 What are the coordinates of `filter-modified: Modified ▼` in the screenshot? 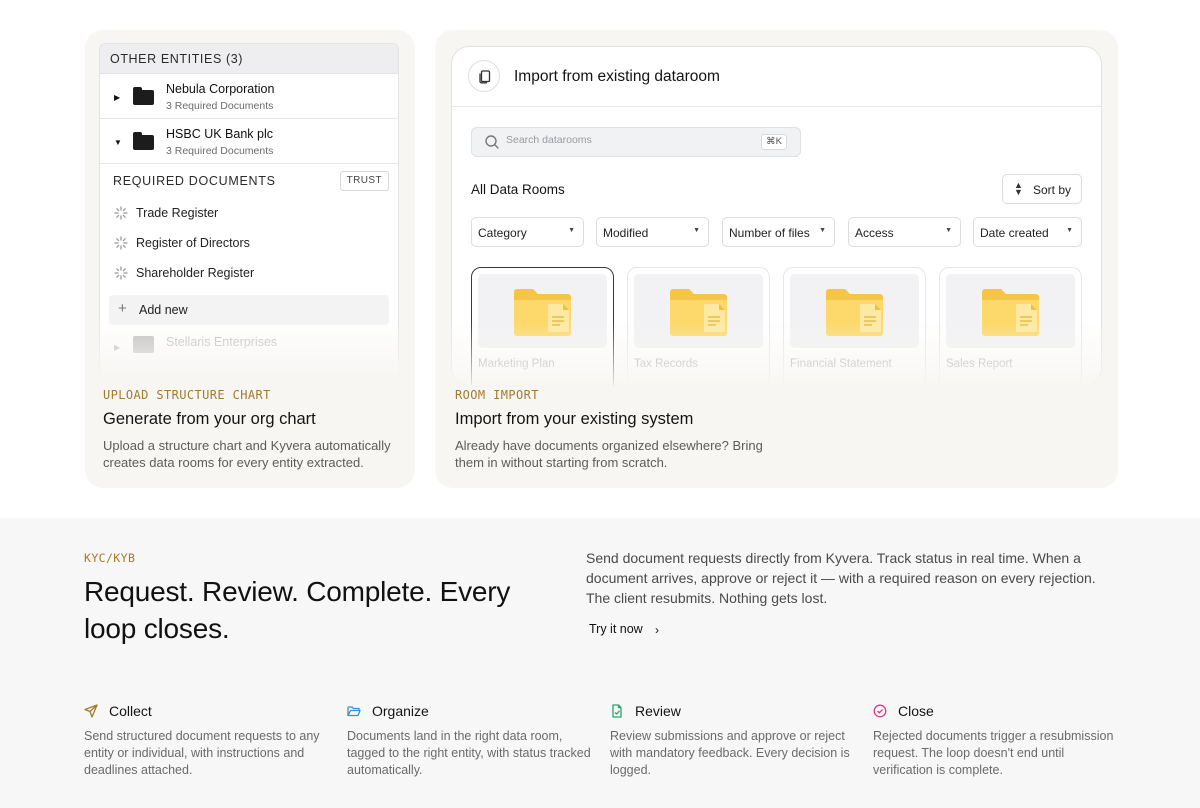 It's located at (652, 232).